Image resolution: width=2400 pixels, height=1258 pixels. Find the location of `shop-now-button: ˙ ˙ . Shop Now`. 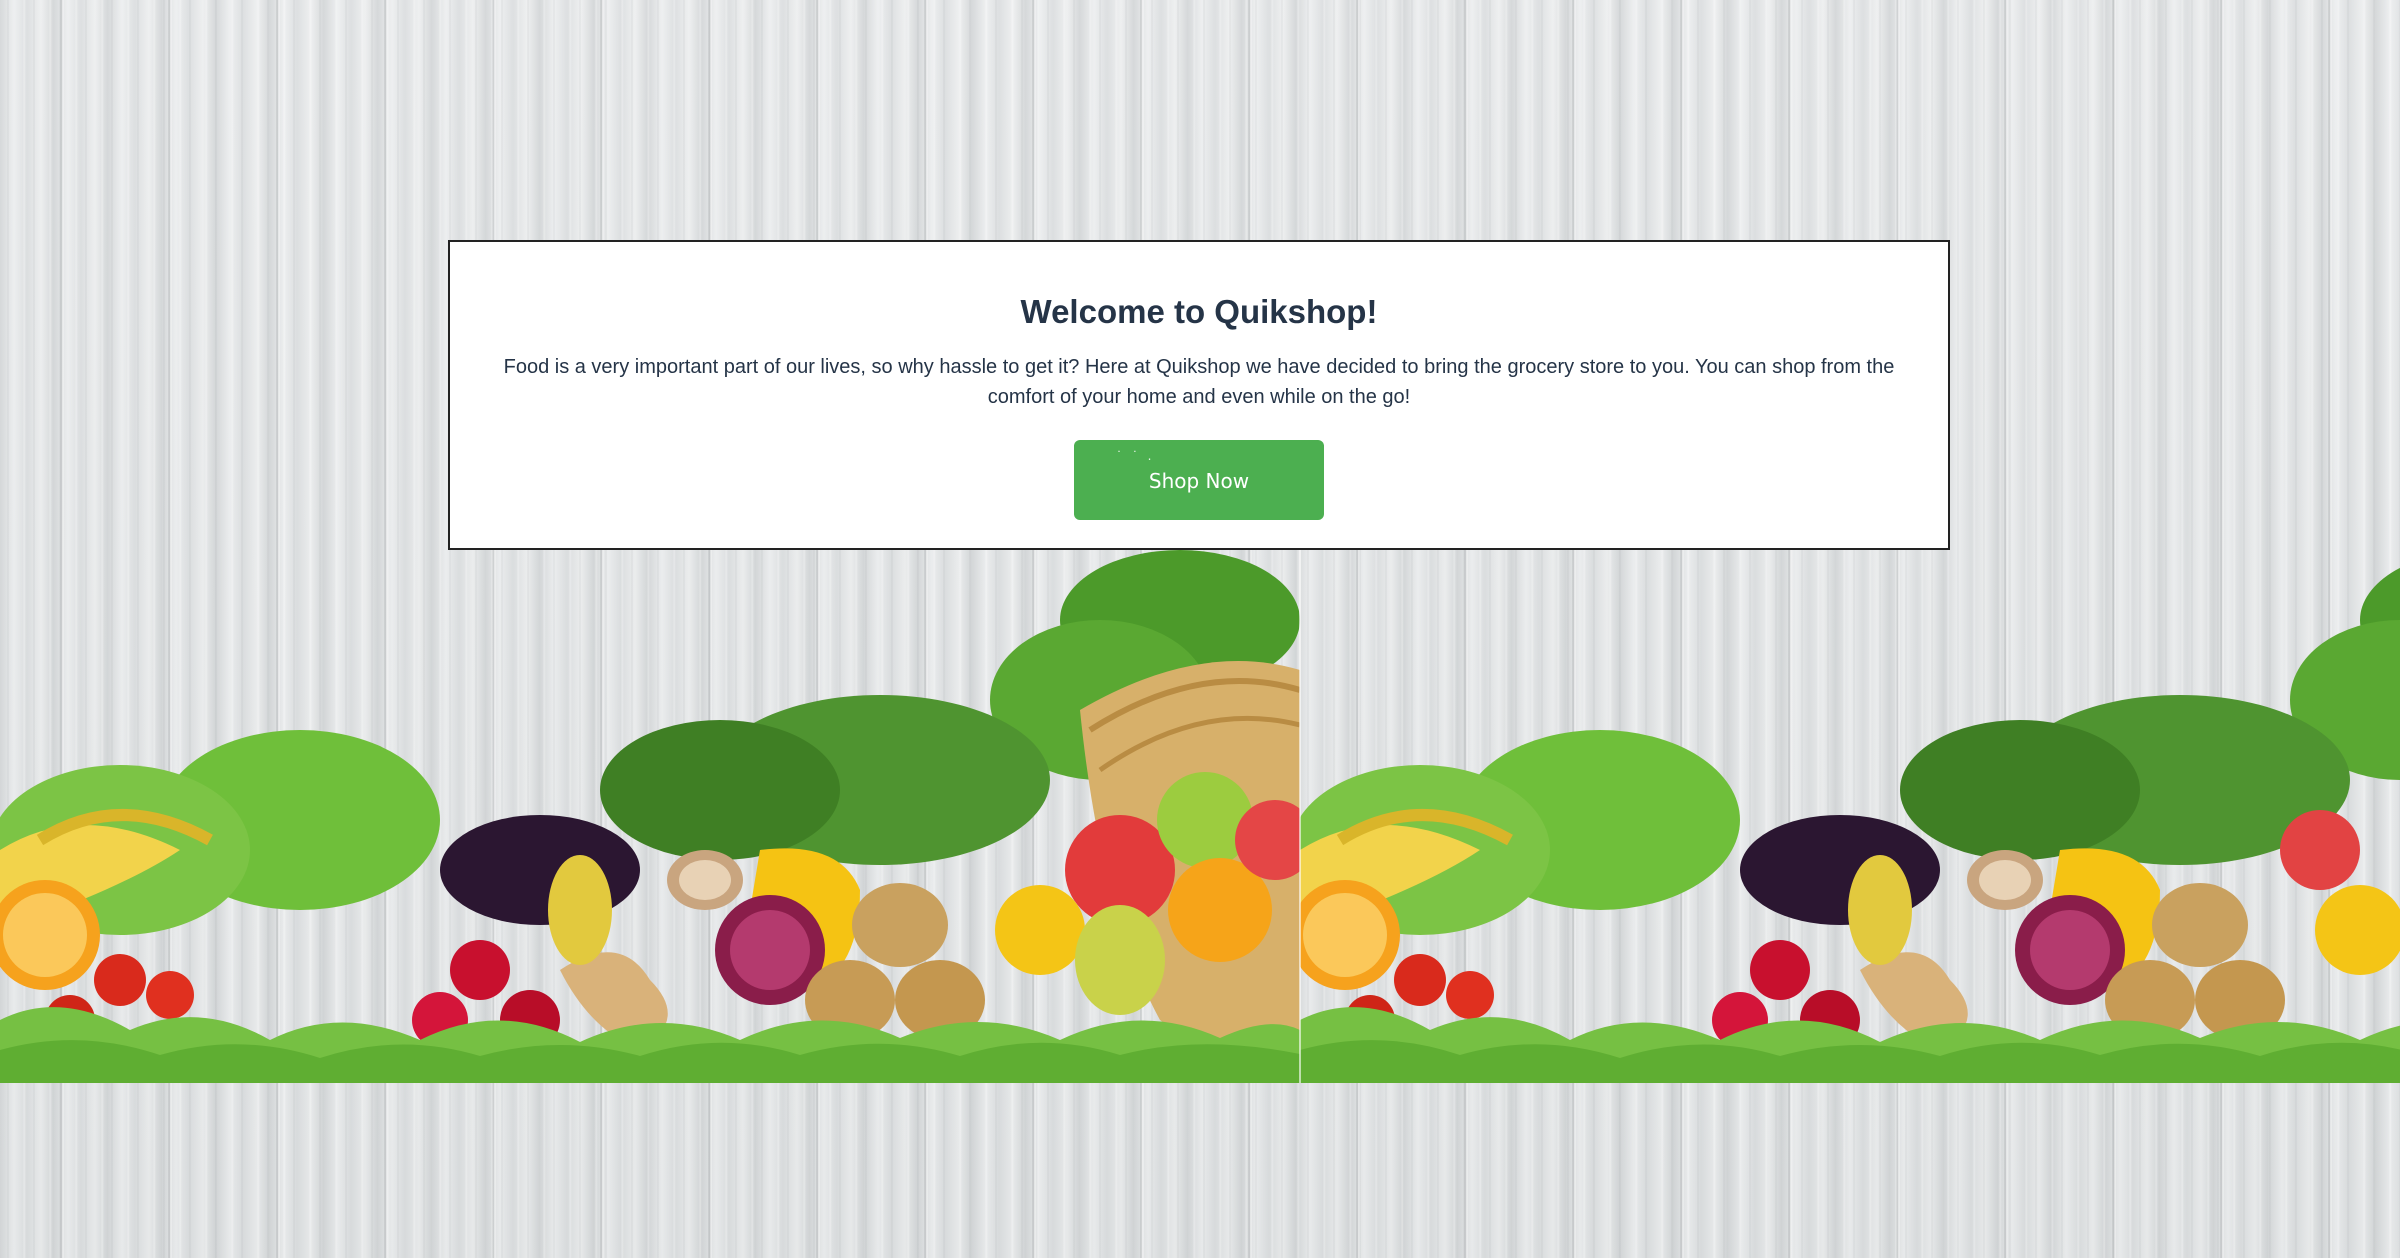

shop-now-button: ˙ ˙ . Shop Now is located at coordinates (1199, 480).